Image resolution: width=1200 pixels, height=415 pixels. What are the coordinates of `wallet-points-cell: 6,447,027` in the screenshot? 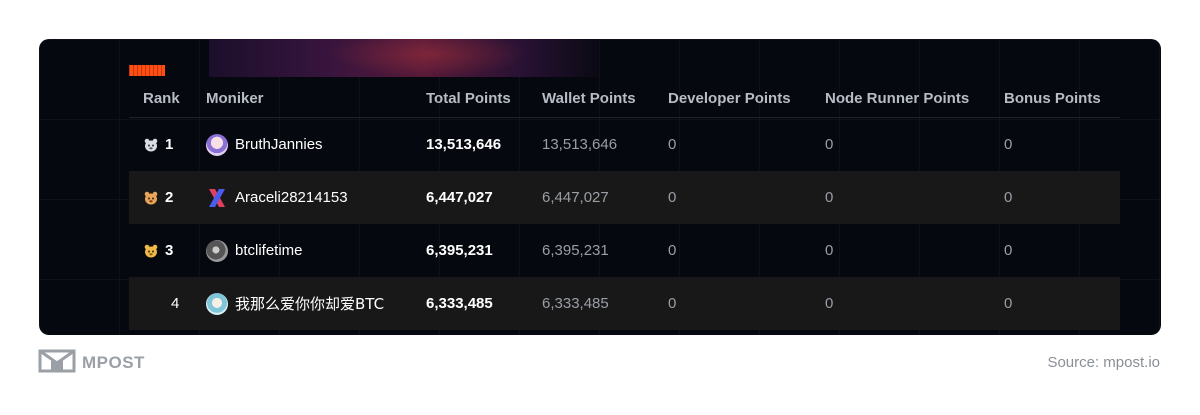 It's located at (575, 197).